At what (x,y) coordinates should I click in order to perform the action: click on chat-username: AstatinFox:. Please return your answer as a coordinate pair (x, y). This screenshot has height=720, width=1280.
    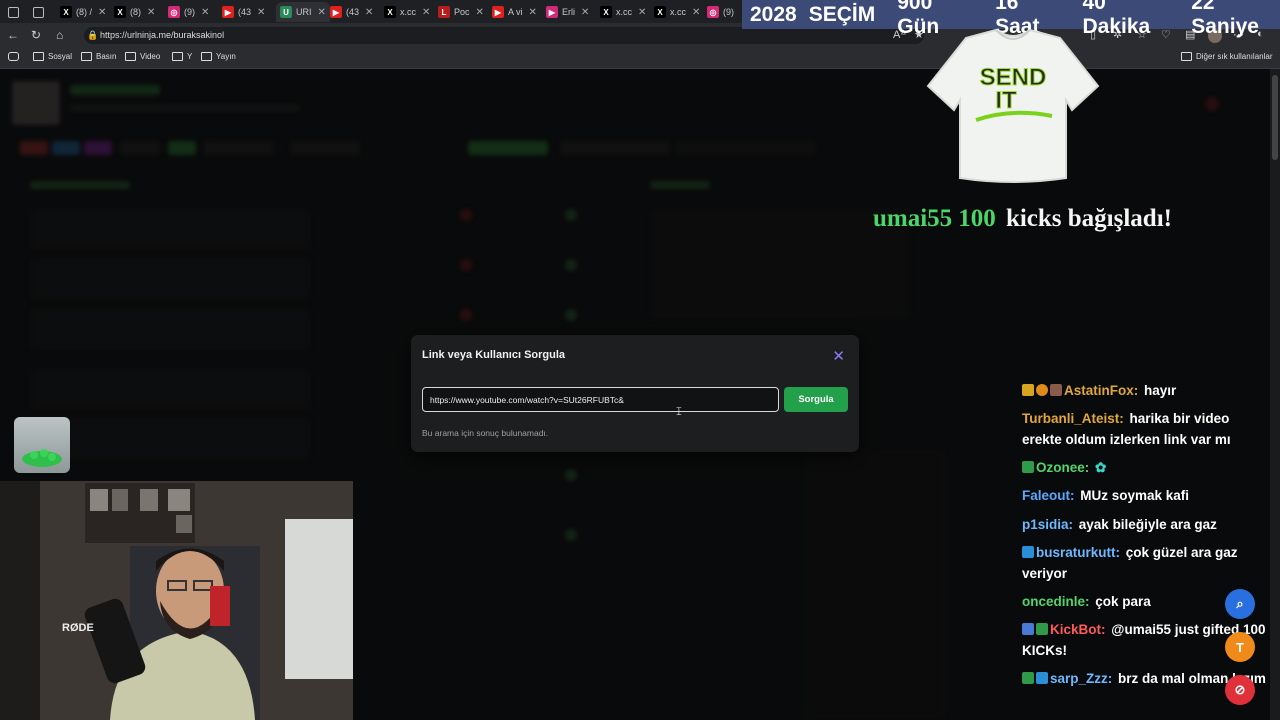
    Looking at the image, I should click on (1101, 390).